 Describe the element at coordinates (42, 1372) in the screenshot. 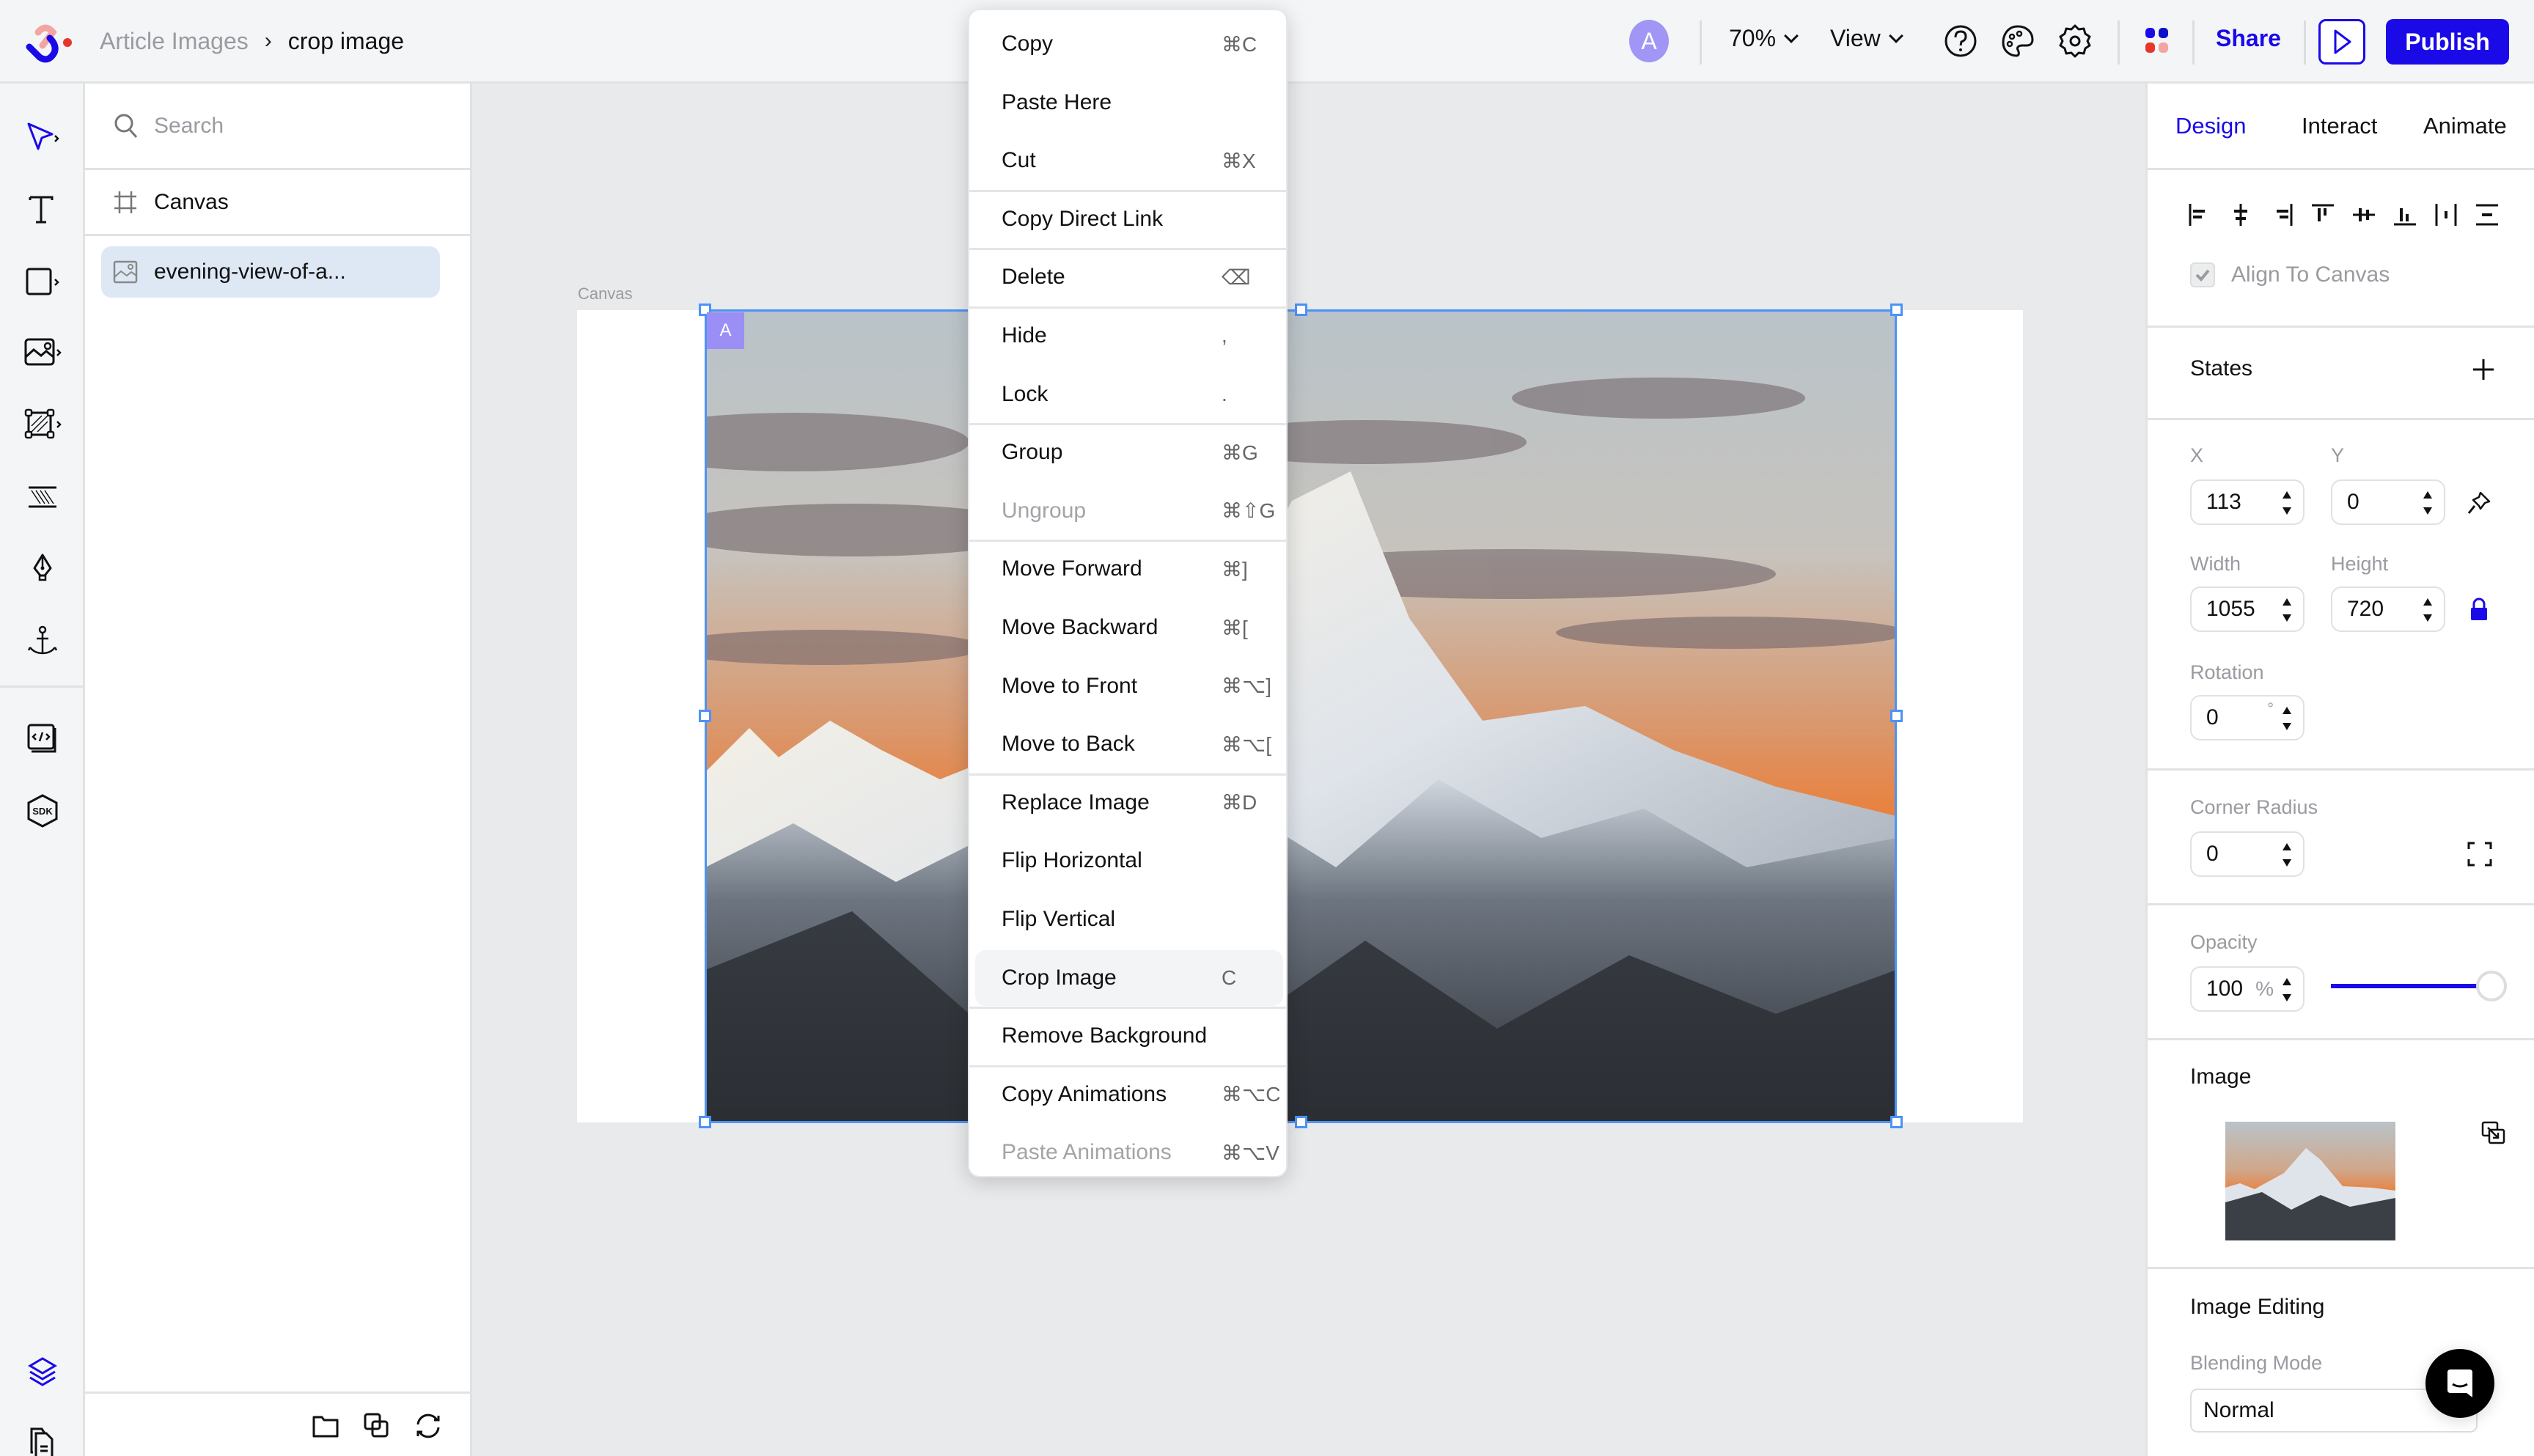

I see `layers-toggle` at that location.